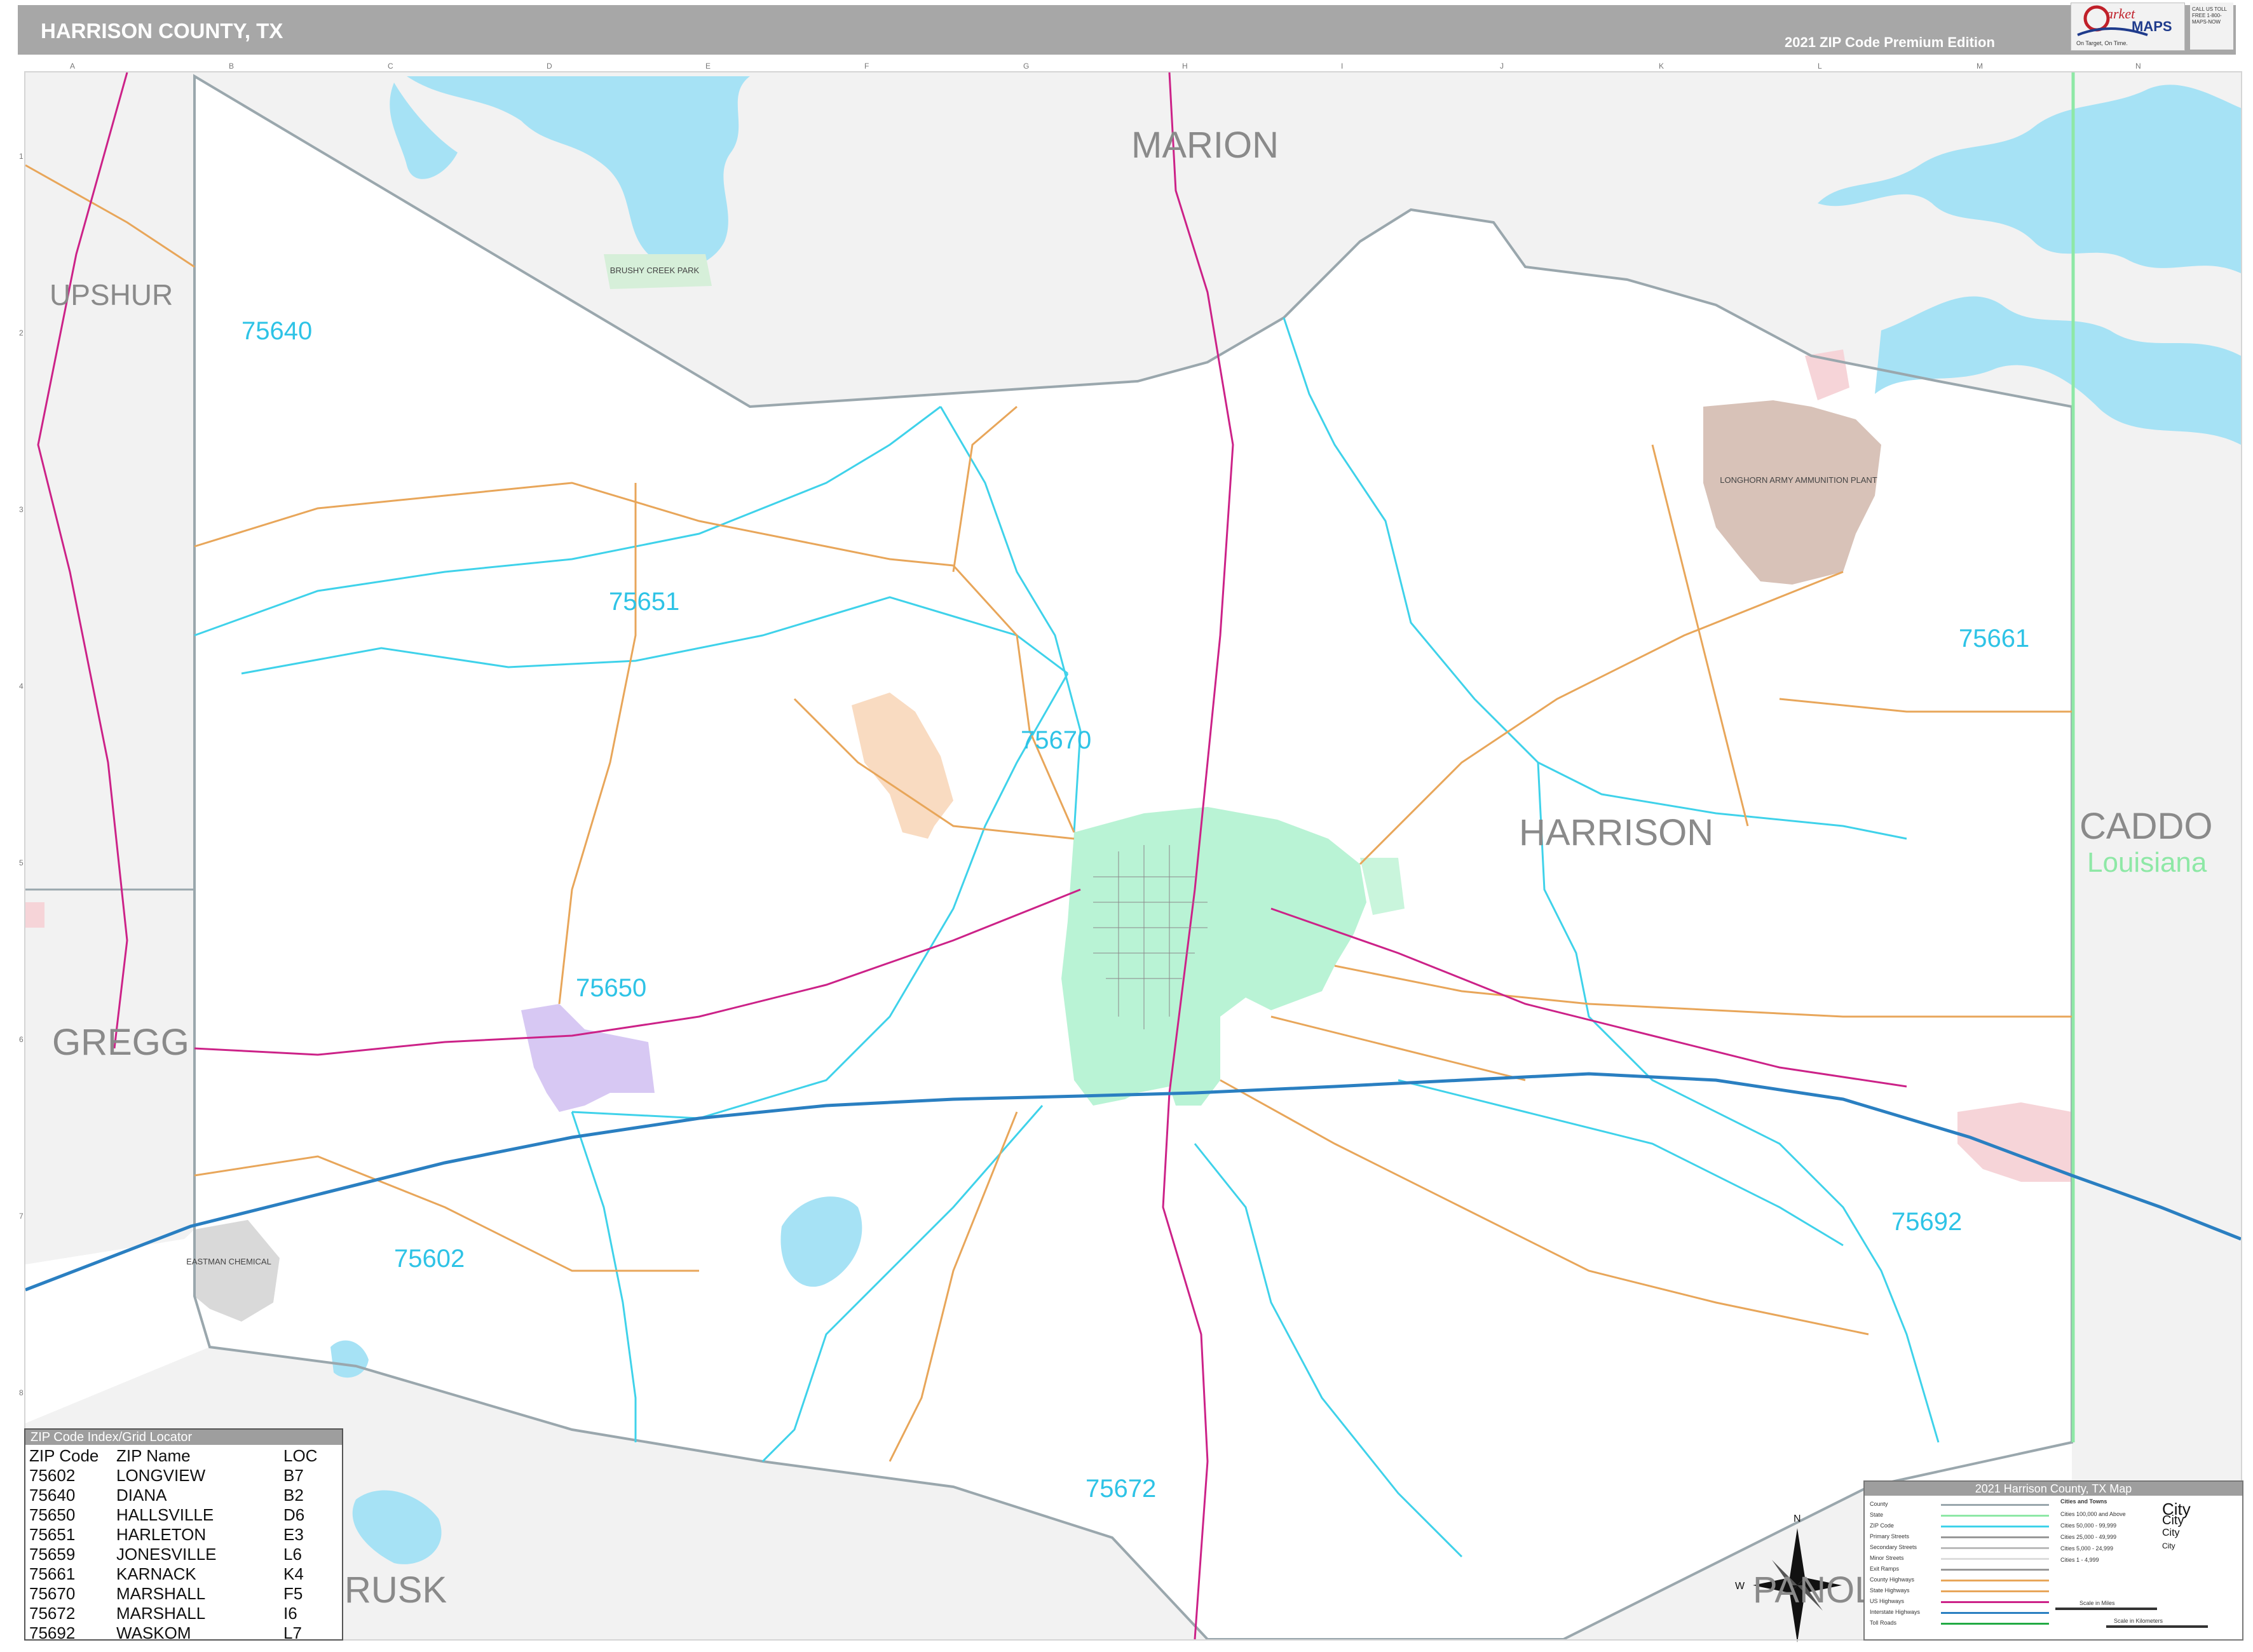 The height and width of the screenshot is (1652, 2253). Describe the element at coordinates (1890, 1590) in the screenshot. I see `legend-item-label: State Highways` at that location.